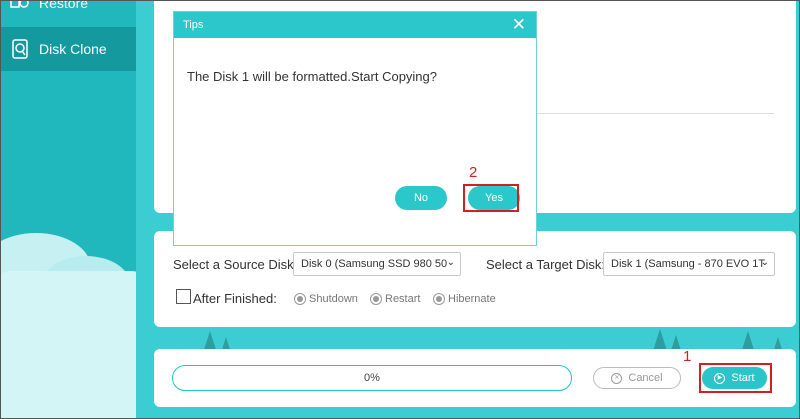  I want to click on divider, so click(655, 113).